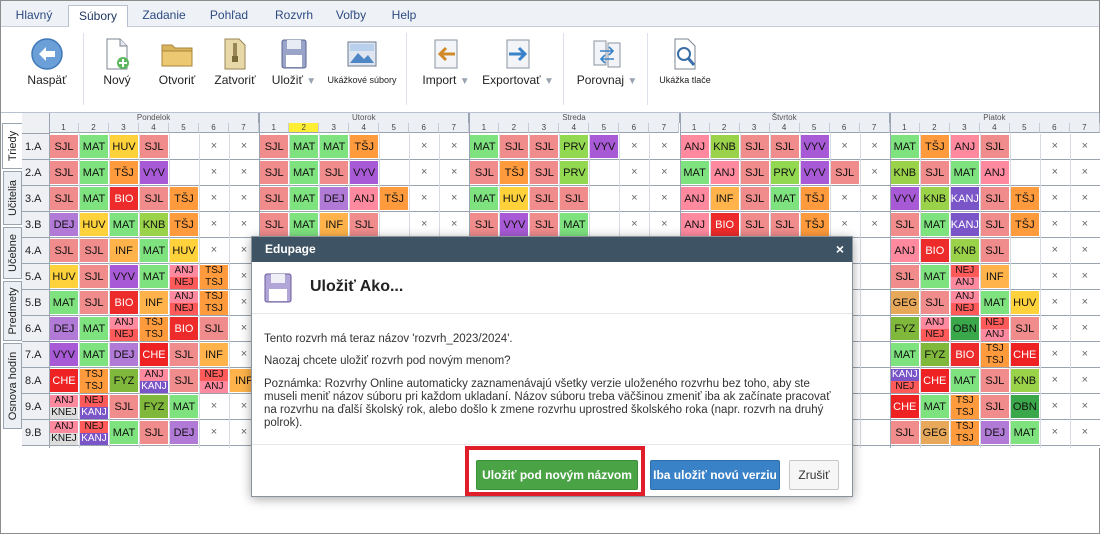 The width and height of the screenshot is (1100, 534). What do you see at coordinates (164, 16) in the screenshot?
I see `tab-zadanie: Zadanie` at bounding box center [164, 16].